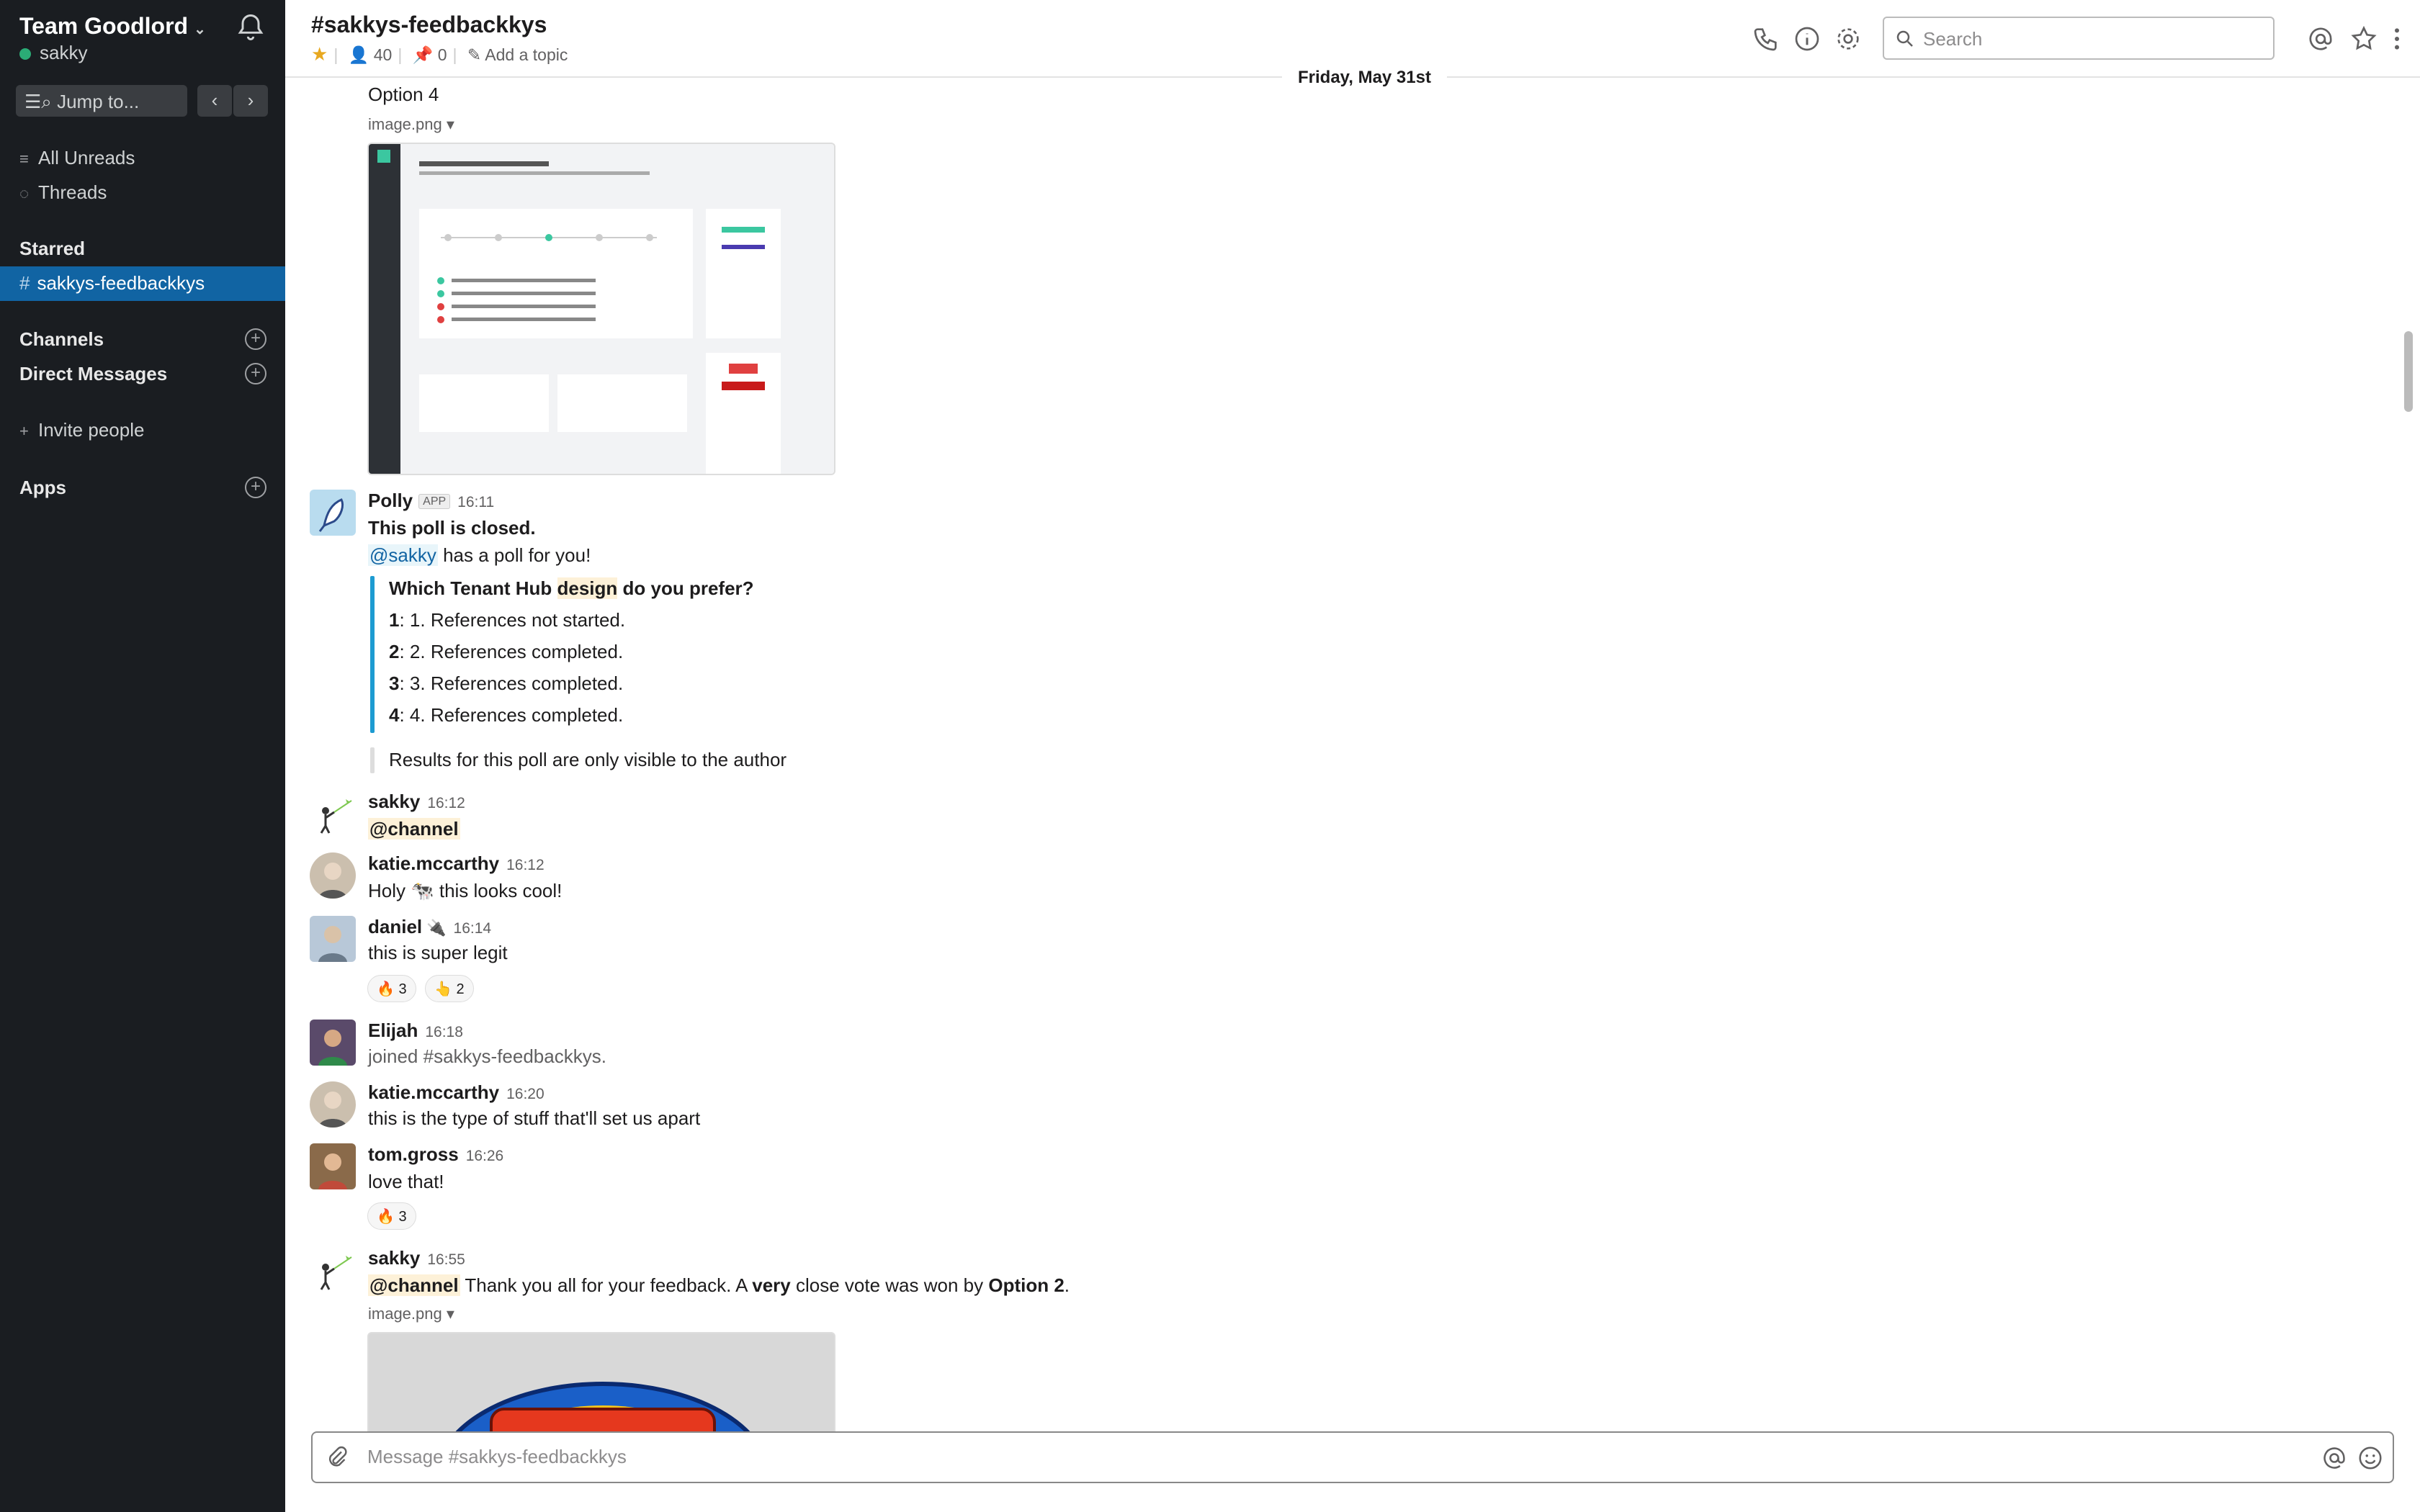 The width and height of the screenshot is (2420, 1512). Describe the element at coordinates (336, 816) in the screenshot. I see `hacker-avatar-icon` at that location.